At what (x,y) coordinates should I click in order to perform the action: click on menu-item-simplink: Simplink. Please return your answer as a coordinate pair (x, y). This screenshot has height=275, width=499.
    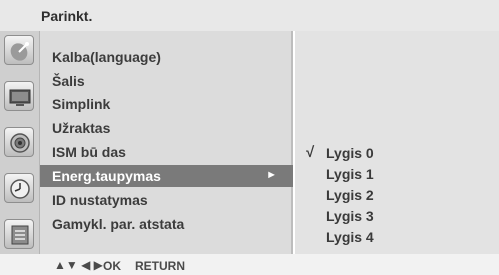
    Looking at the image, I should click on (166, 104).